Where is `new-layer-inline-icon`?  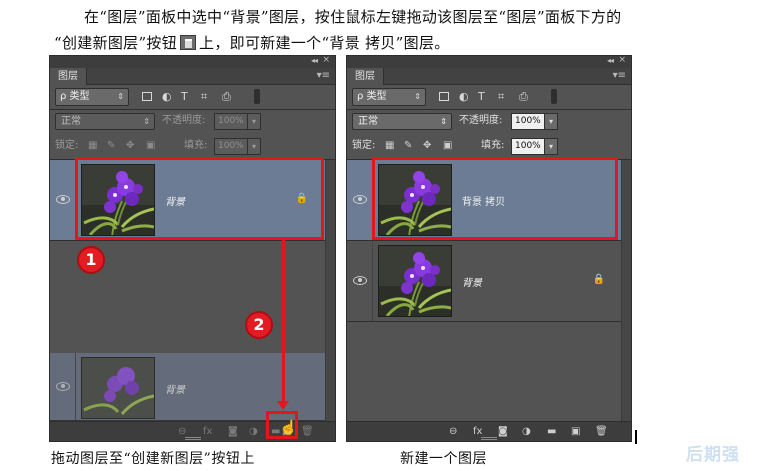 new-layer-inline-icon is located at coordinates (188, 42).